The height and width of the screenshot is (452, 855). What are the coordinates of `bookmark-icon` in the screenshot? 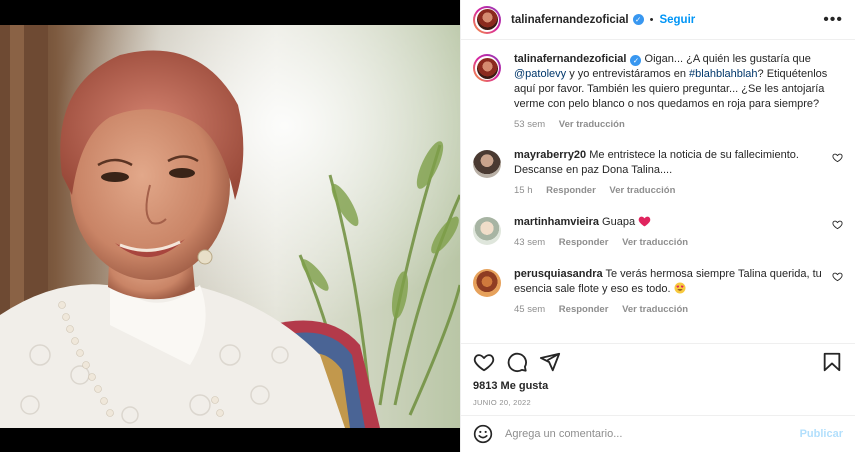 It's located at (832, 362).